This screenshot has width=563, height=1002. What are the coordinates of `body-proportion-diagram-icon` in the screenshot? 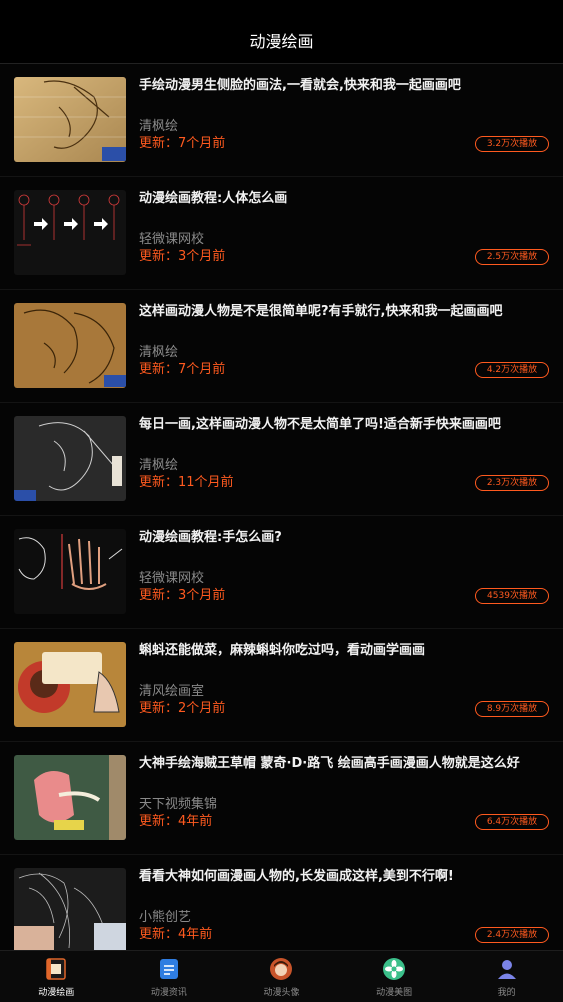 It's located at (70, 232).